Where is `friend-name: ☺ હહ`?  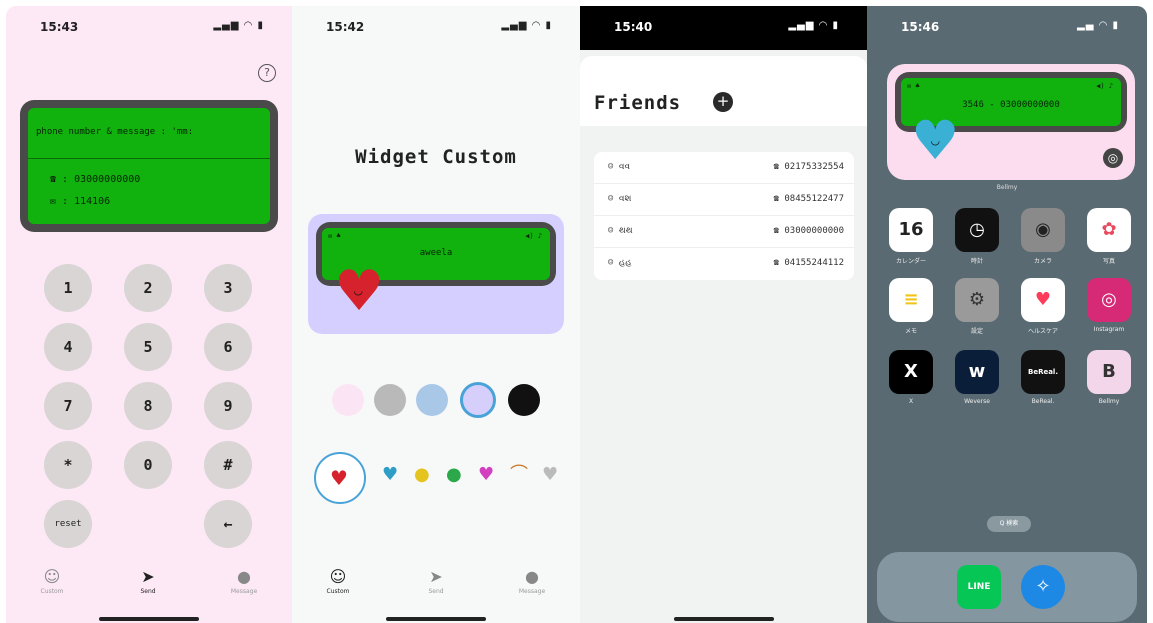
friend-name: ☺ હહ is located at coordinates (620, 263).